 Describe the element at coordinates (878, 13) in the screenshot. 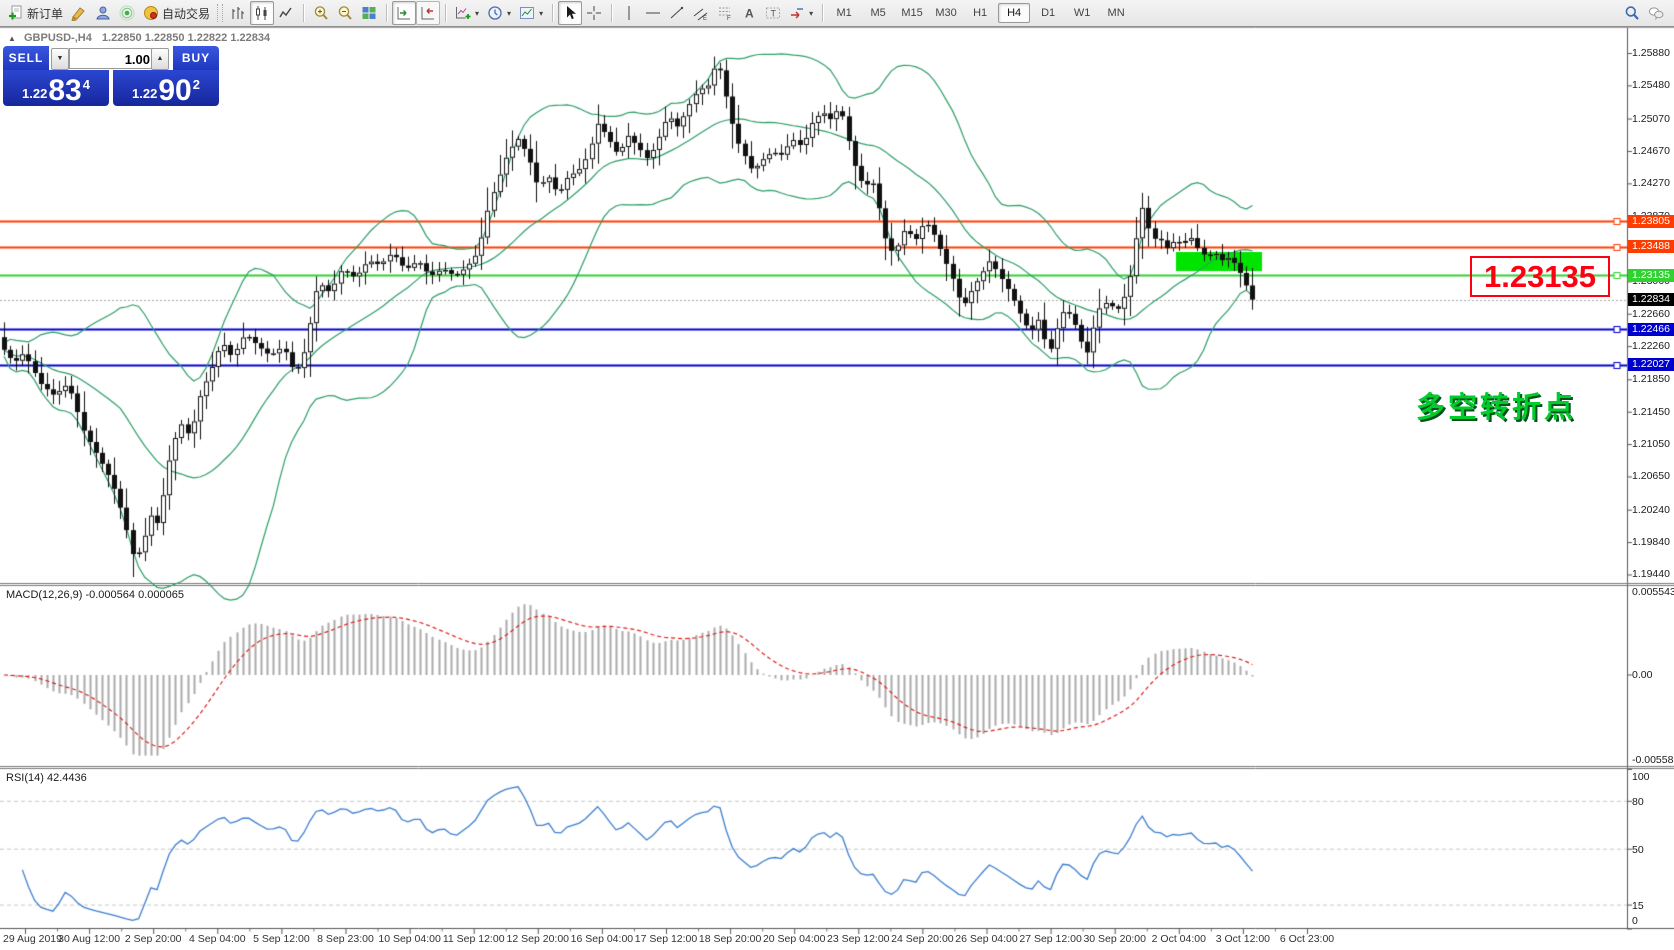

I see `timeframe-m5-button: M5` at that location.